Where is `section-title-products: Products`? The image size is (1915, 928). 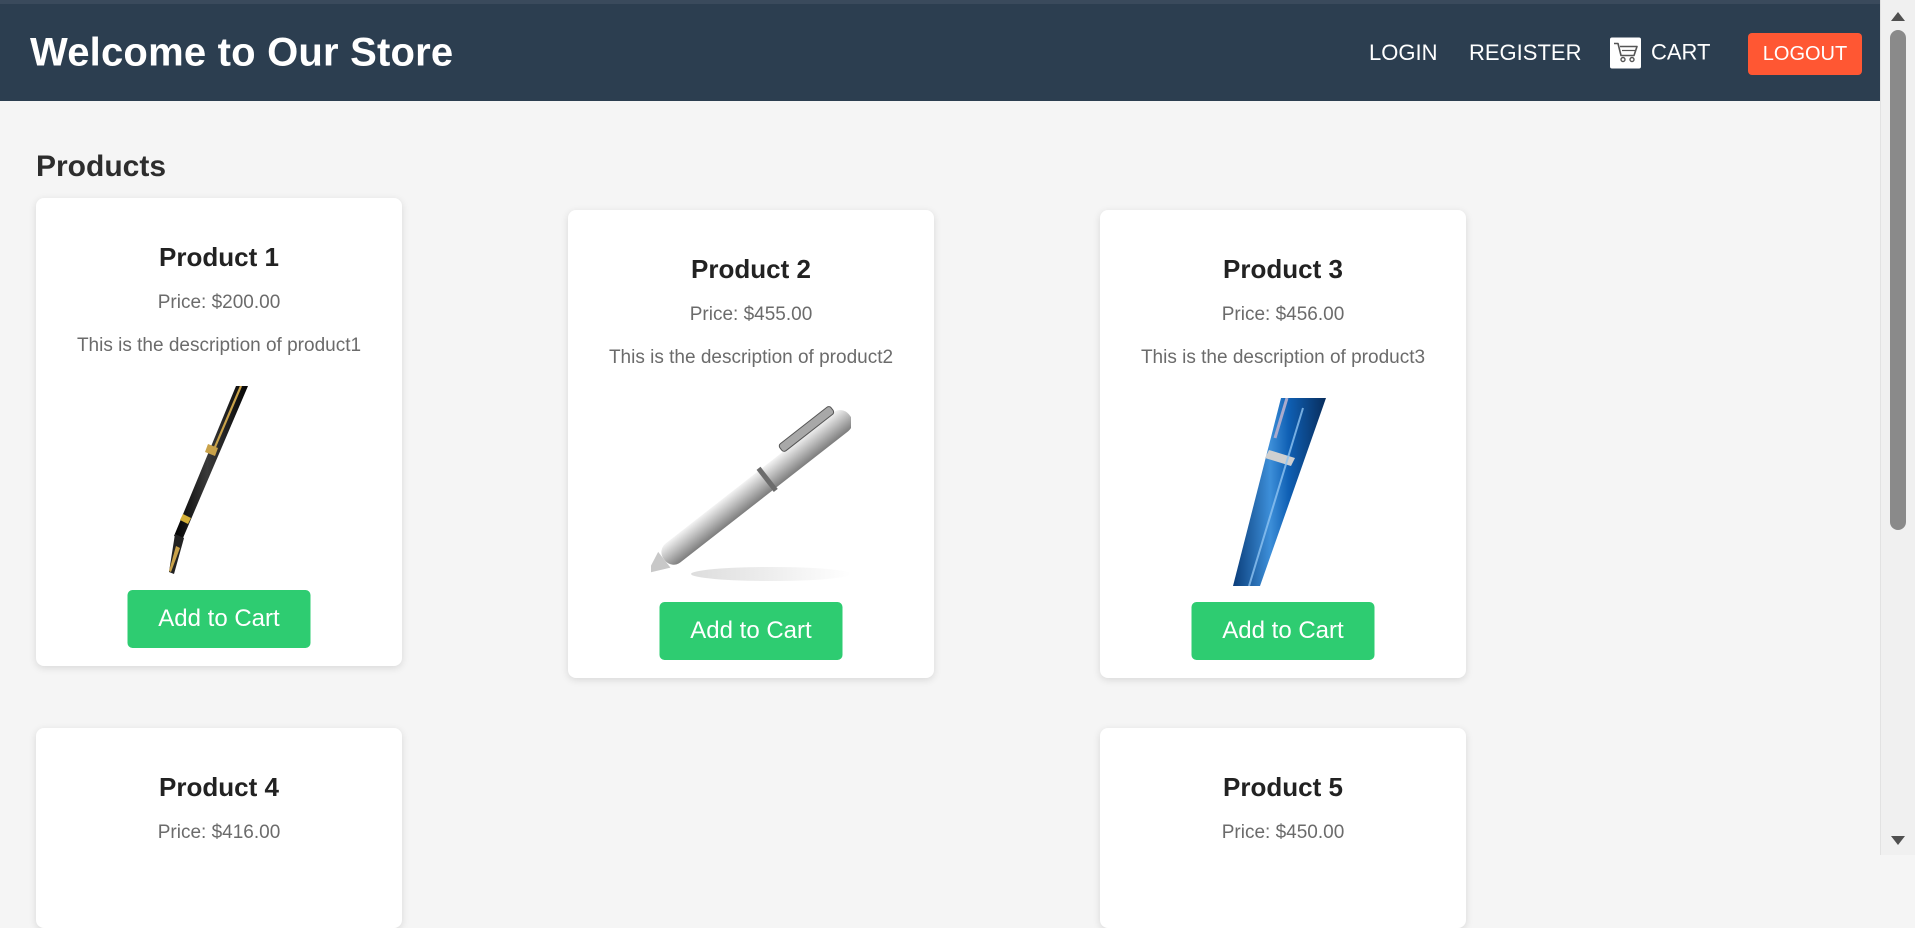
section-title-products: Products is located at coordinates (101, 166).